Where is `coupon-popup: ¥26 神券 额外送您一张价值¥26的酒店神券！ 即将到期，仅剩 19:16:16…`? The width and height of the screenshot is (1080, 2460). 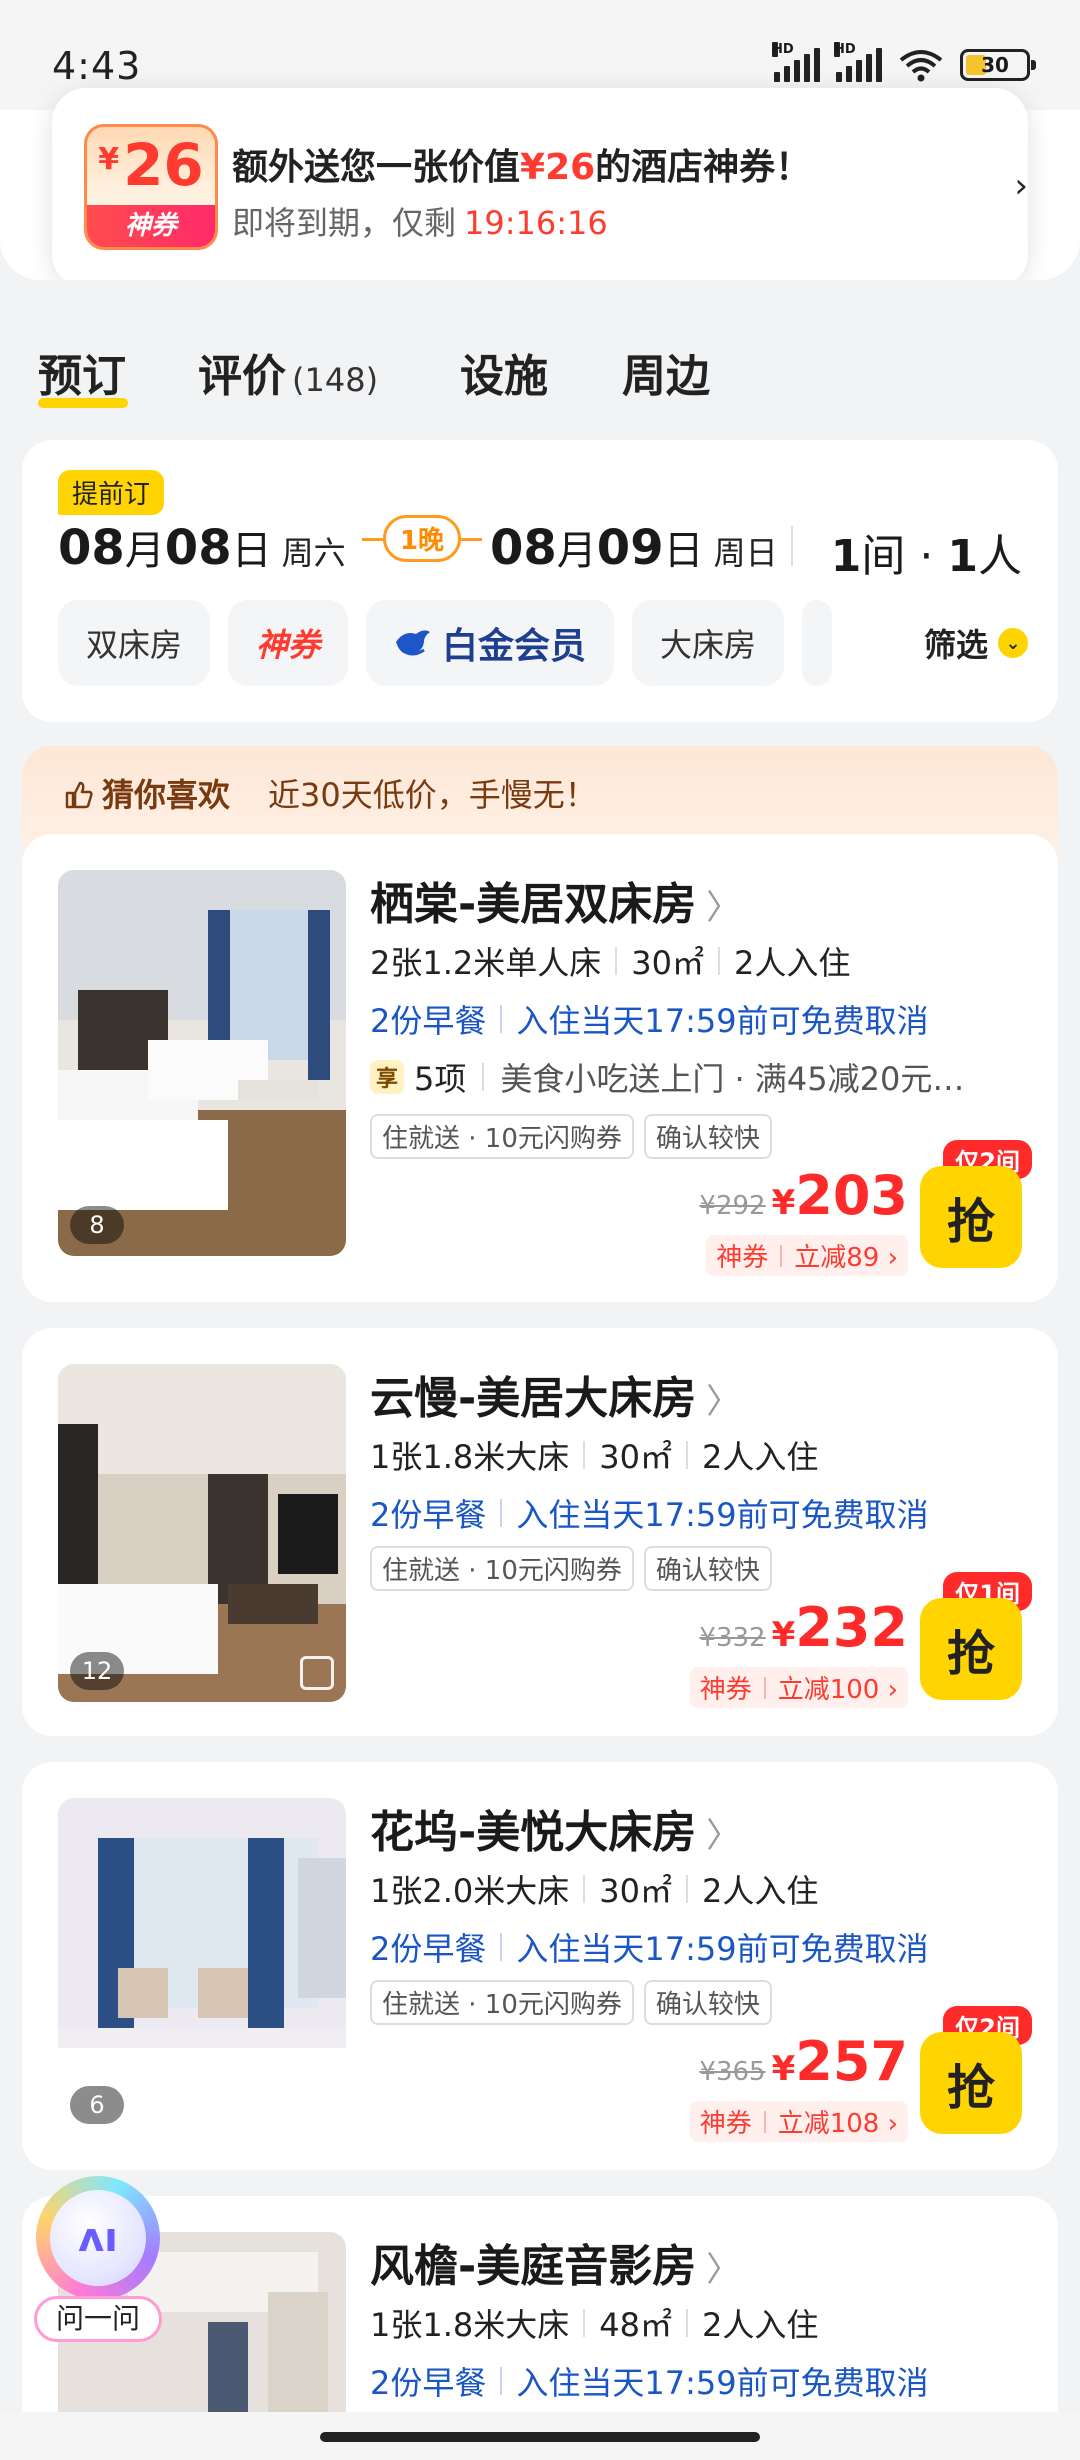 coupon-popup: ¥26 神券 额外送您一张价值¥26的酒店神券！ 即将到期，仅剩 19:16:16… is located at coordinates (540, 188).